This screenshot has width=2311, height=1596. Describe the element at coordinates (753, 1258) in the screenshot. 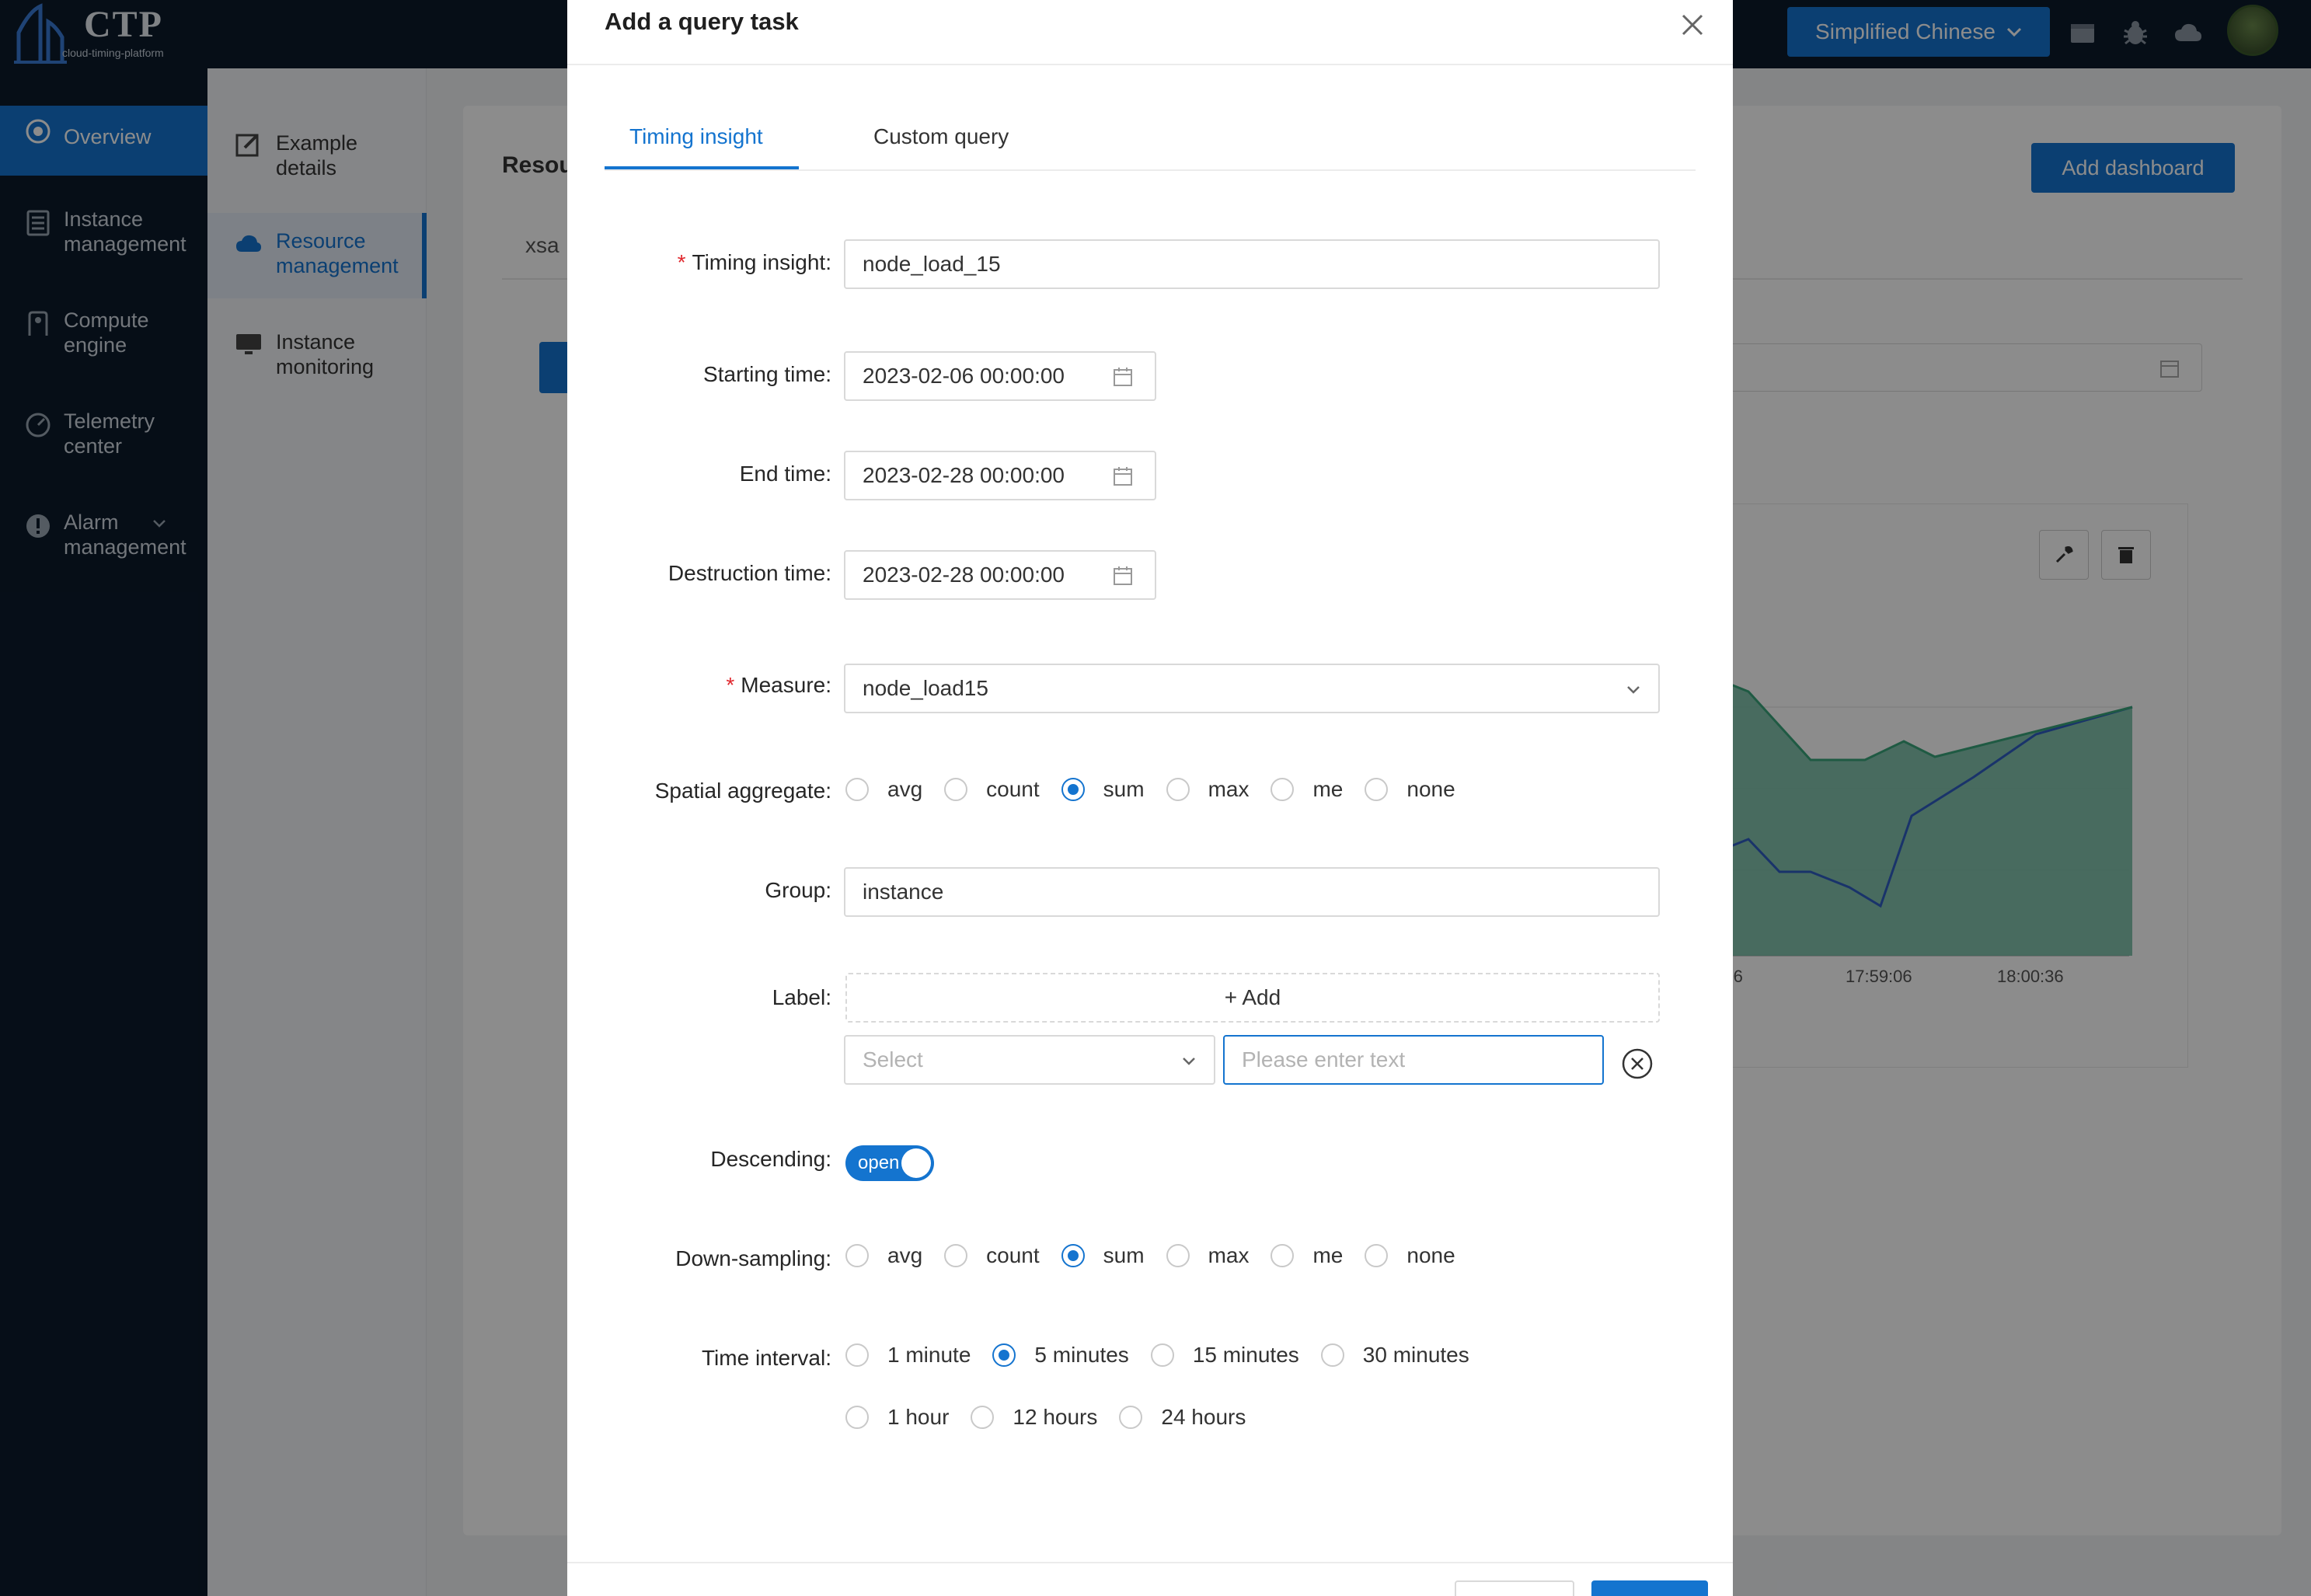

I see `down-sampling-label: Down-sampling:` at that location.